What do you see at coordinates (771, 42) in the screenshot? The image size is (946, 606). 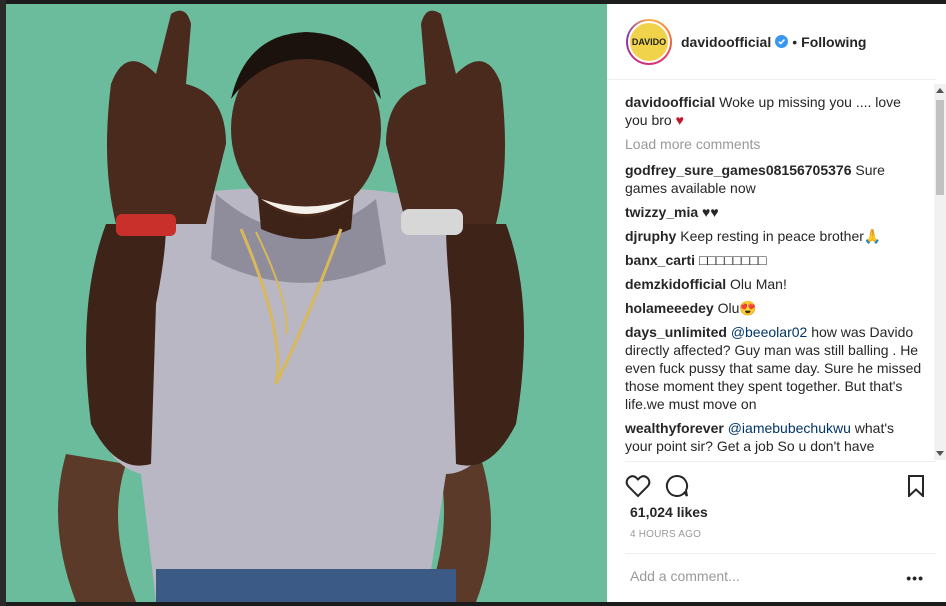 I see `post-header: DAVIDO davidoofficial • Following` at bounding box center [771, 42].